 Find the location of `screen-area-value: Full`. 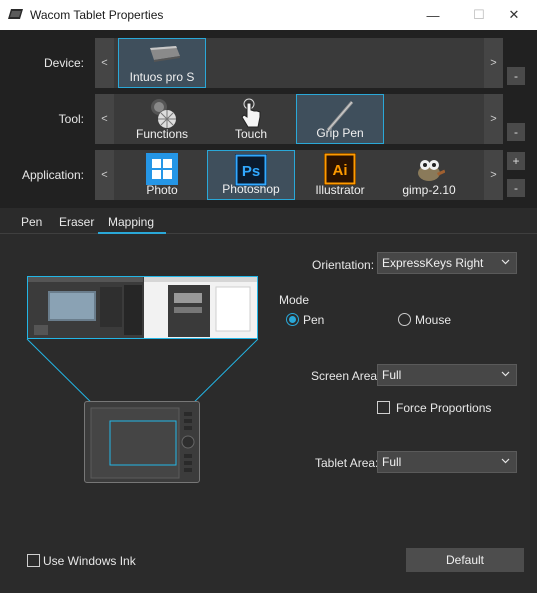

screen-area-value: Full is located at coordinates (392, 375).